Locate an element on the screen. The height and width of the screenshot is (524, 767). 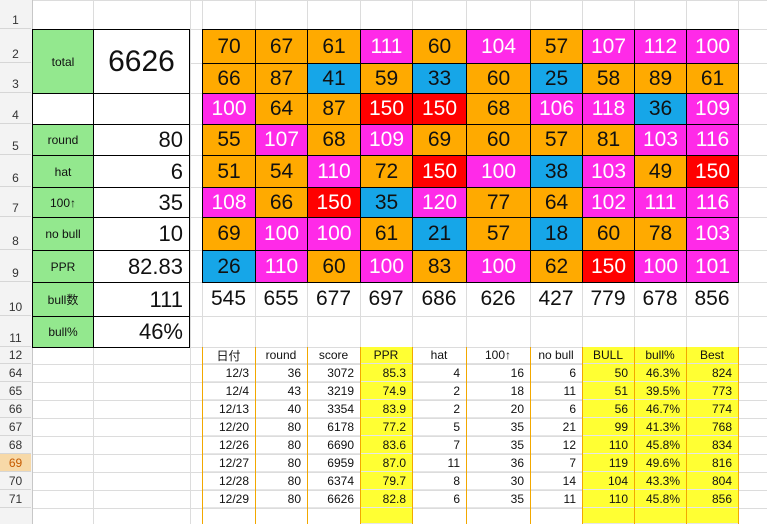
score-cell: 66 is located at coordinates (229, 78).